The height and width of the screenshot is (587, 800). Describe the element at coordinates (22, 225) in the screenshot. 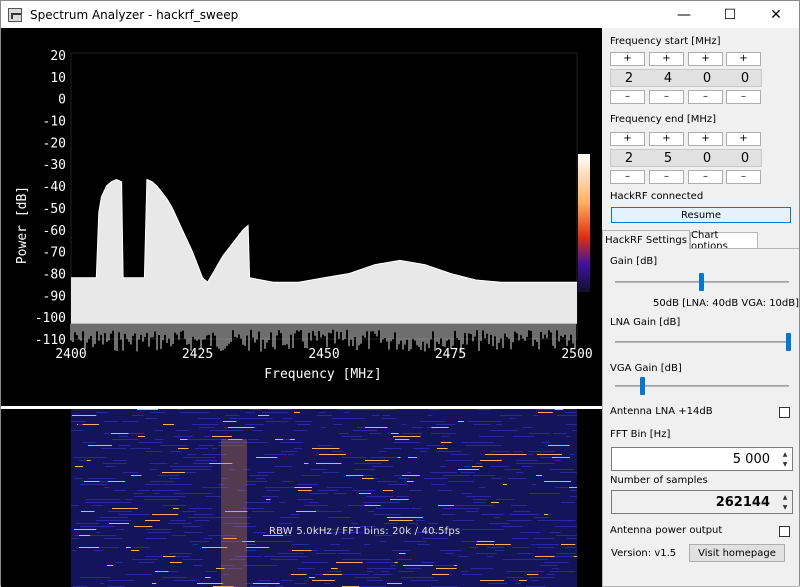

I see `y-axis-label: Power [dB]` at that location.